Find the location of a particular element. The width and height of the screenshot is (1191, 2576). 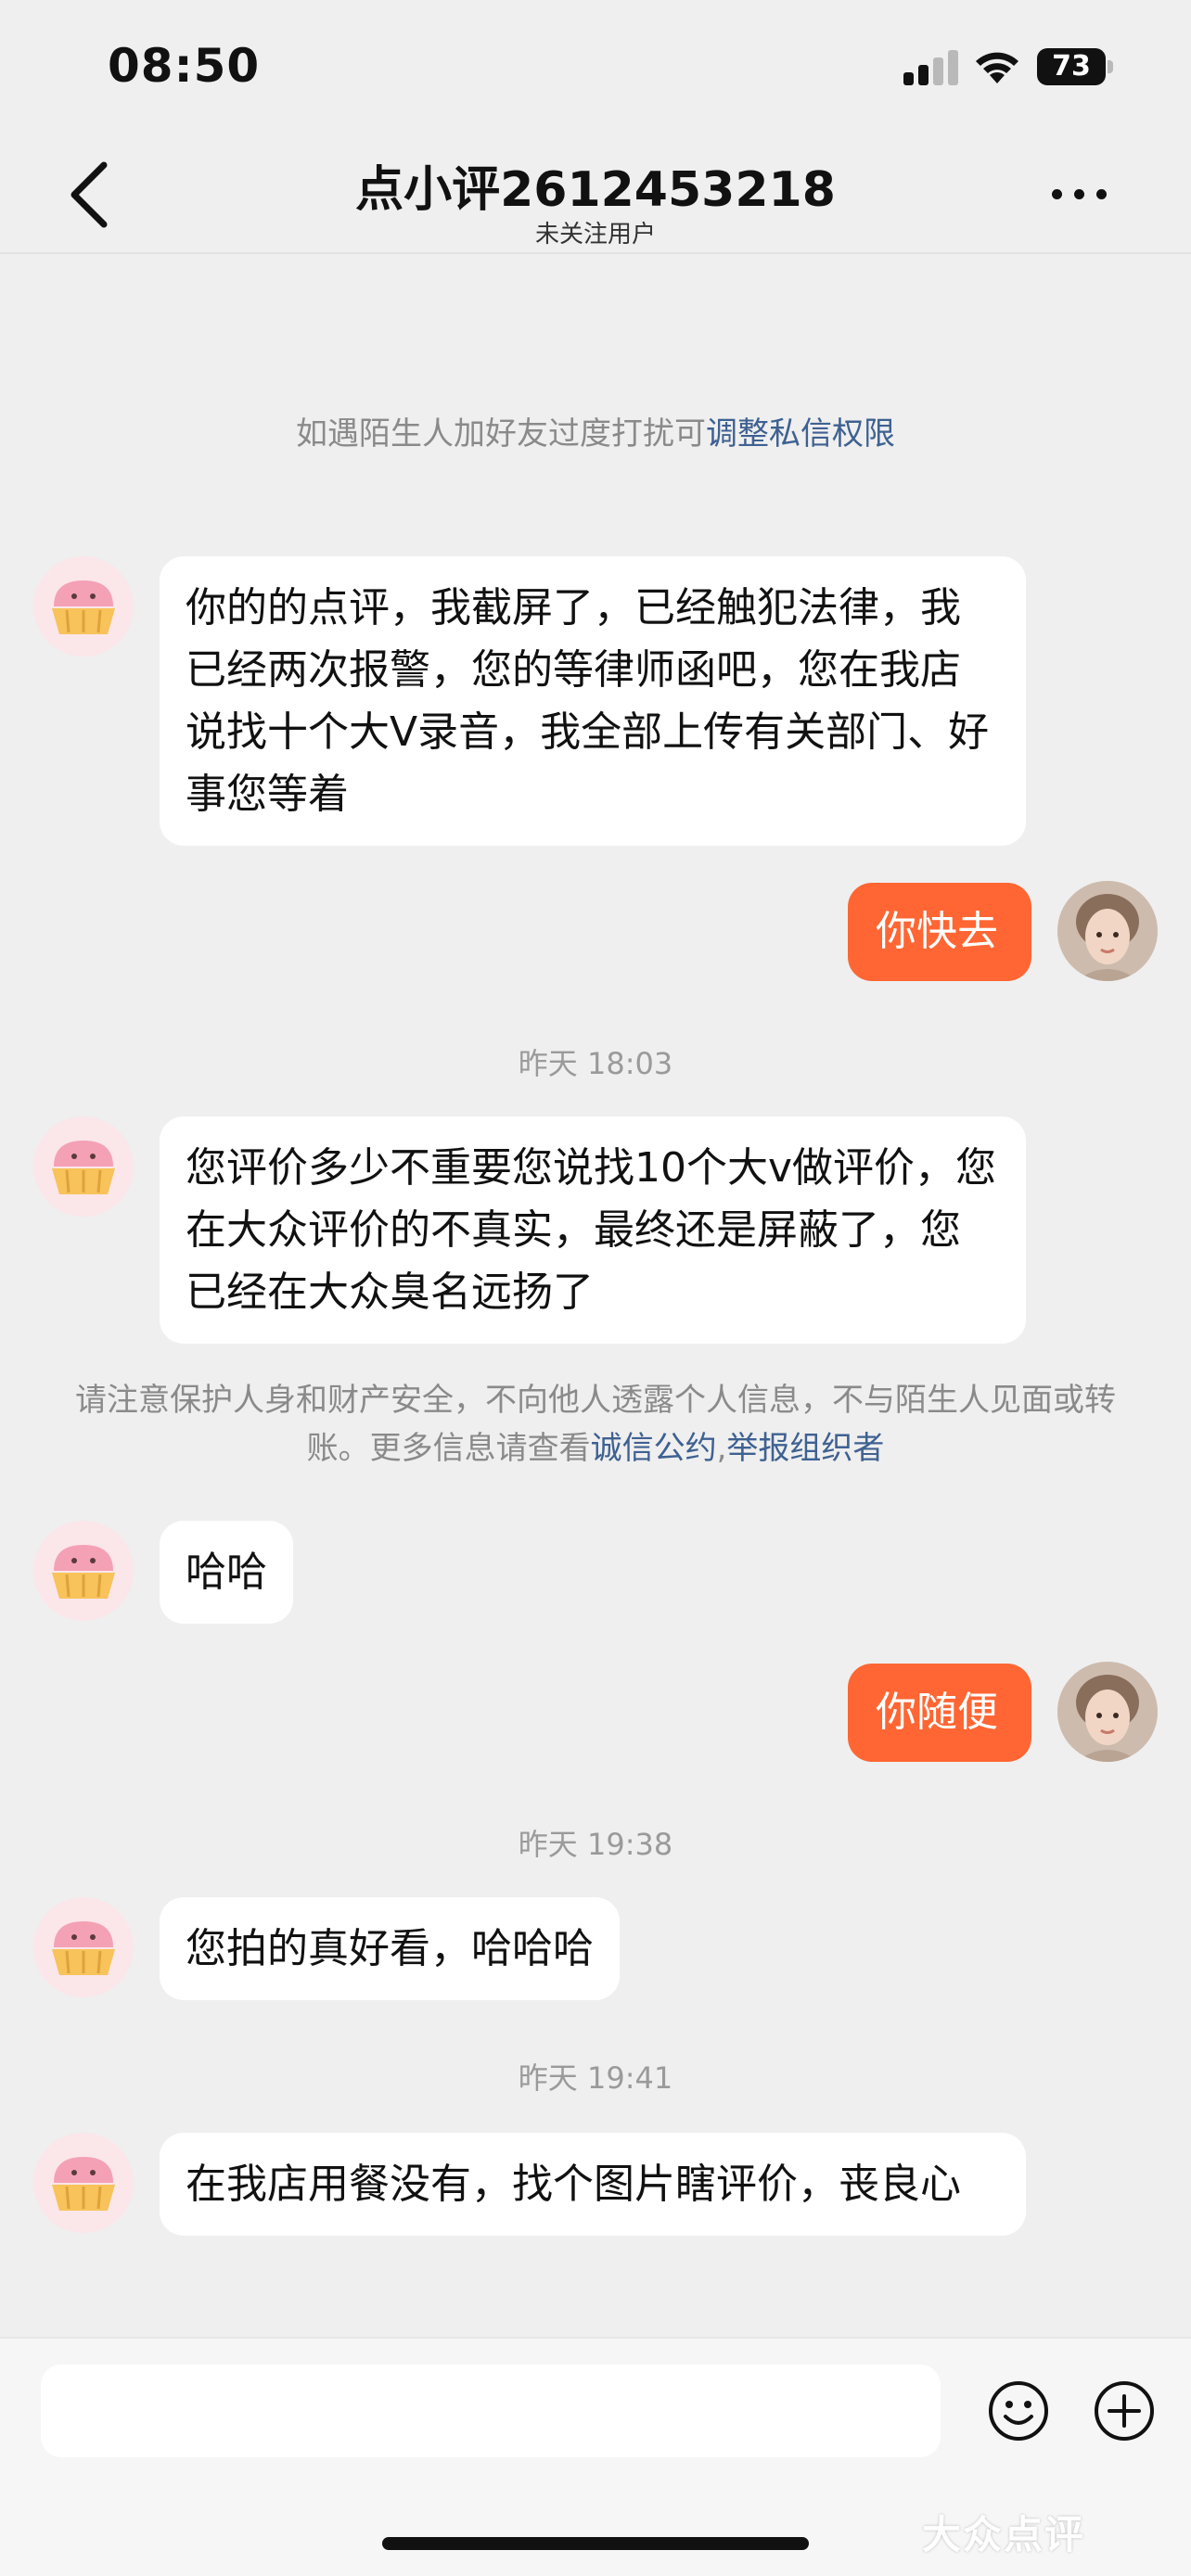

message-bubble-outgoing: 你随便 is located at coordinates (939, 1713).